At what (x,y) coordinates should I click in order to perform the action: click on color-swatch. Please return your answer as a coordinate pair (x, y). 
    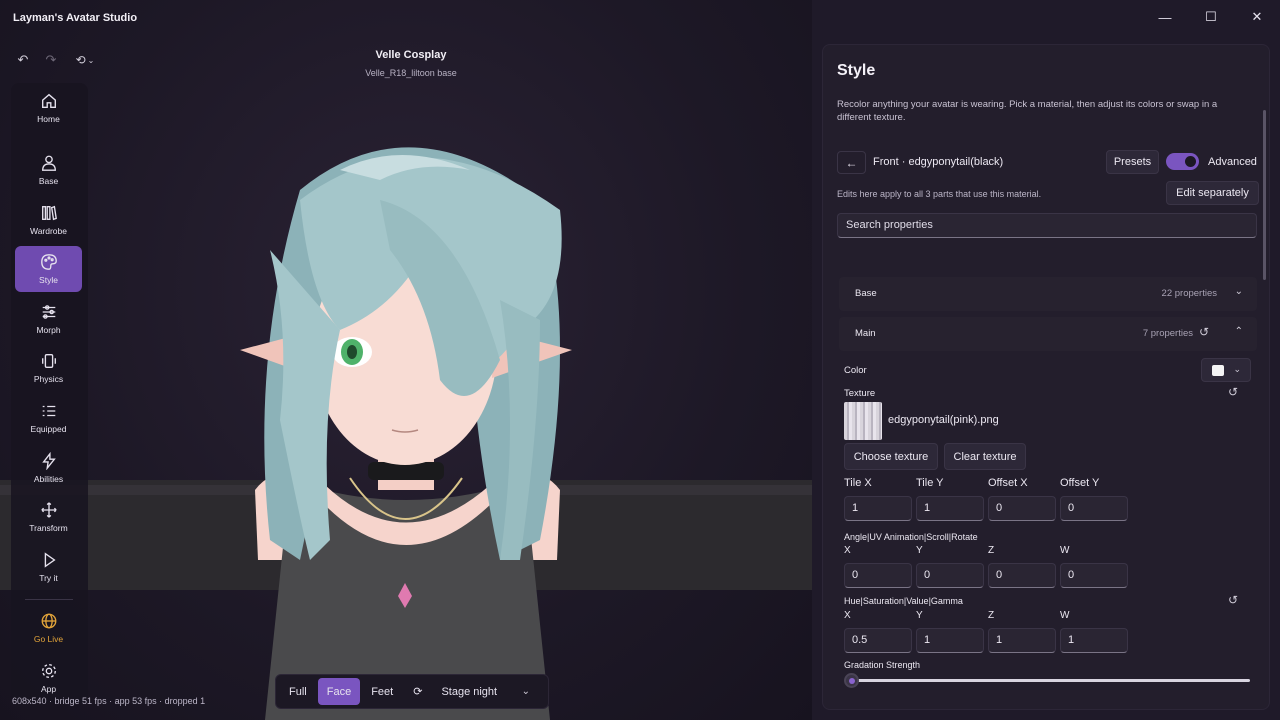
    Looking at the image, I should click on (1218, 370).